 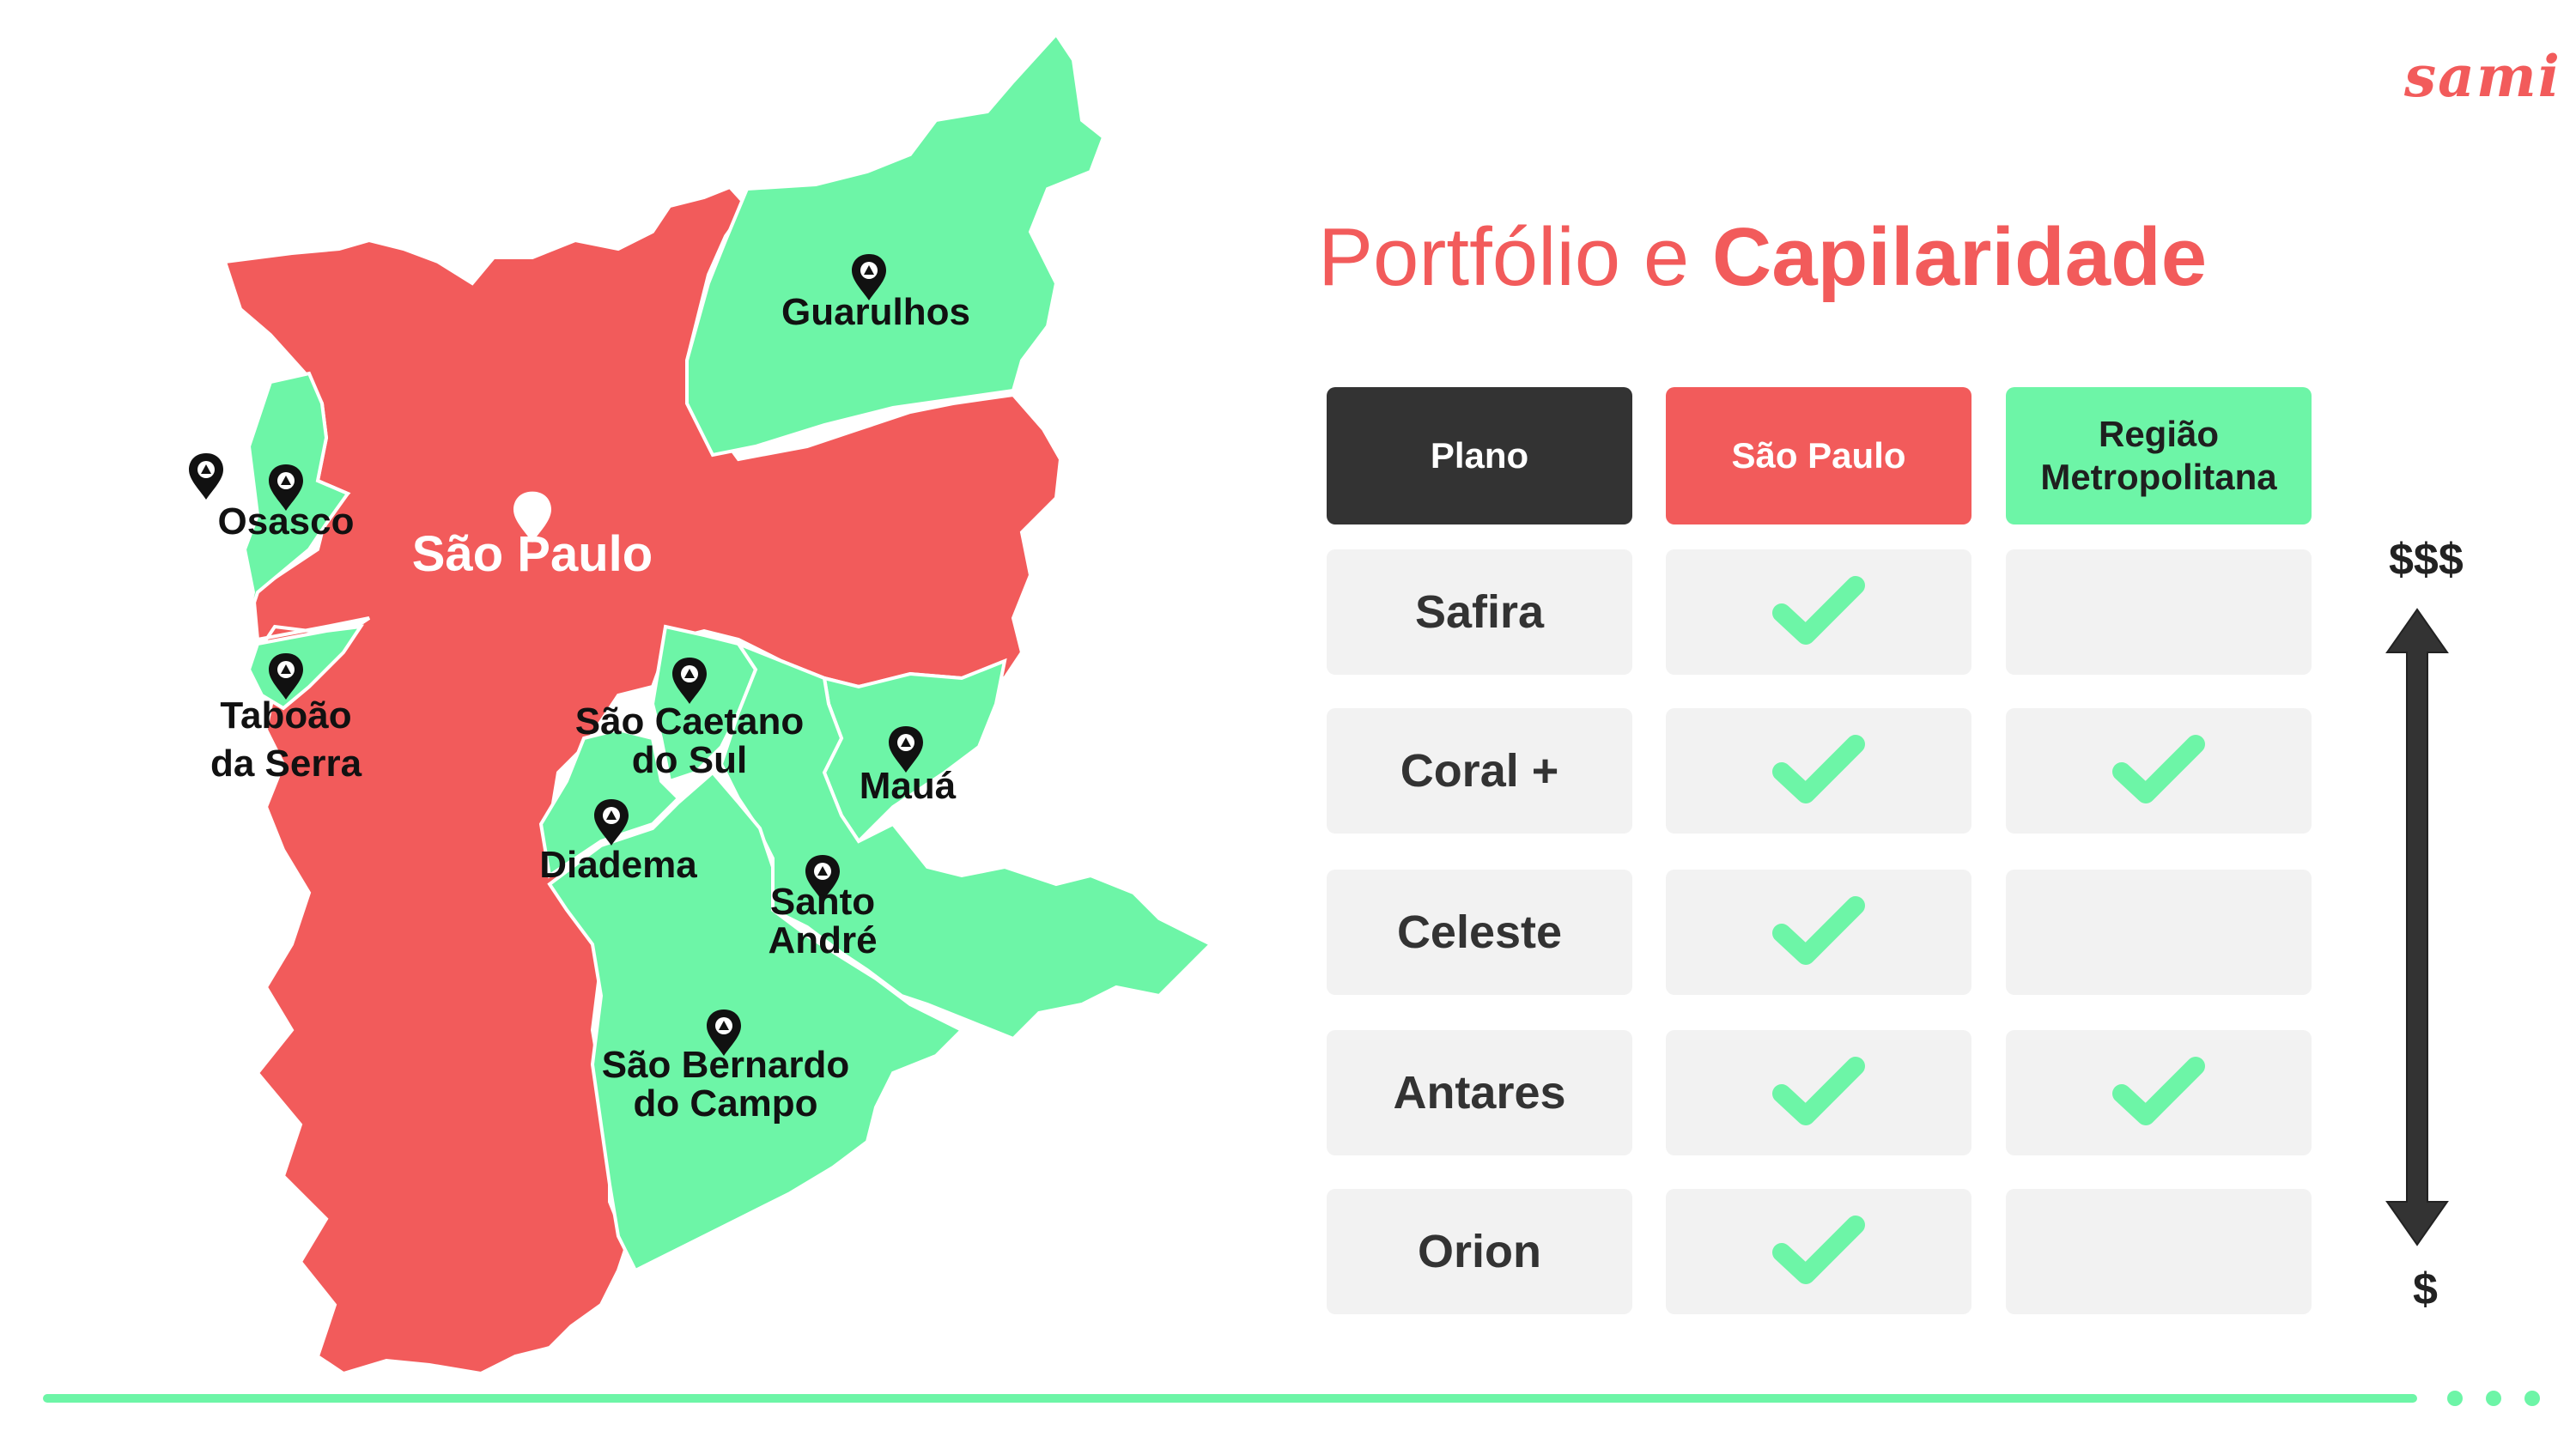 I want to click on pin-extra-icon, so click(x=206, y=476).